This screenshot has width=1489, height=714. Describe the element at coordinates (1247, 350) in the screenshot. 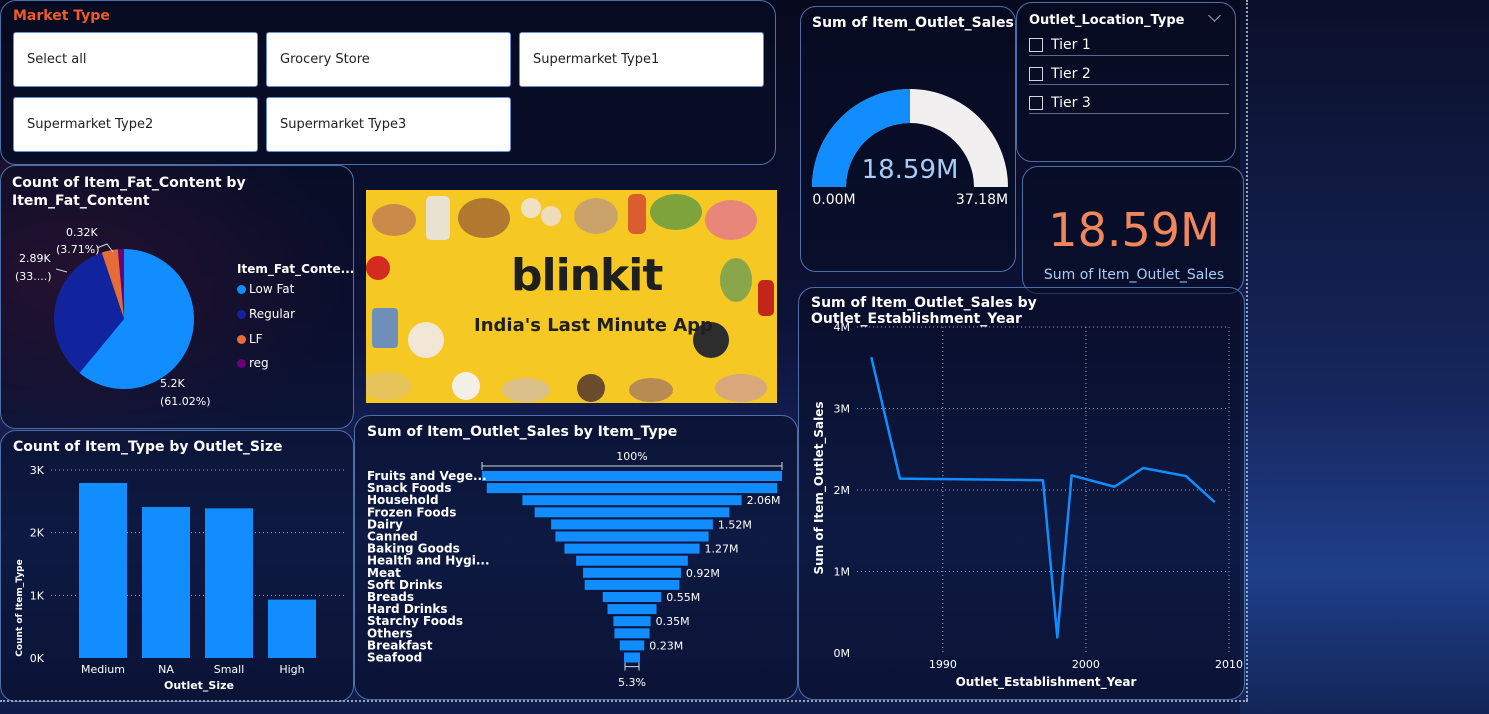

I see `page-border-divider` at that location.